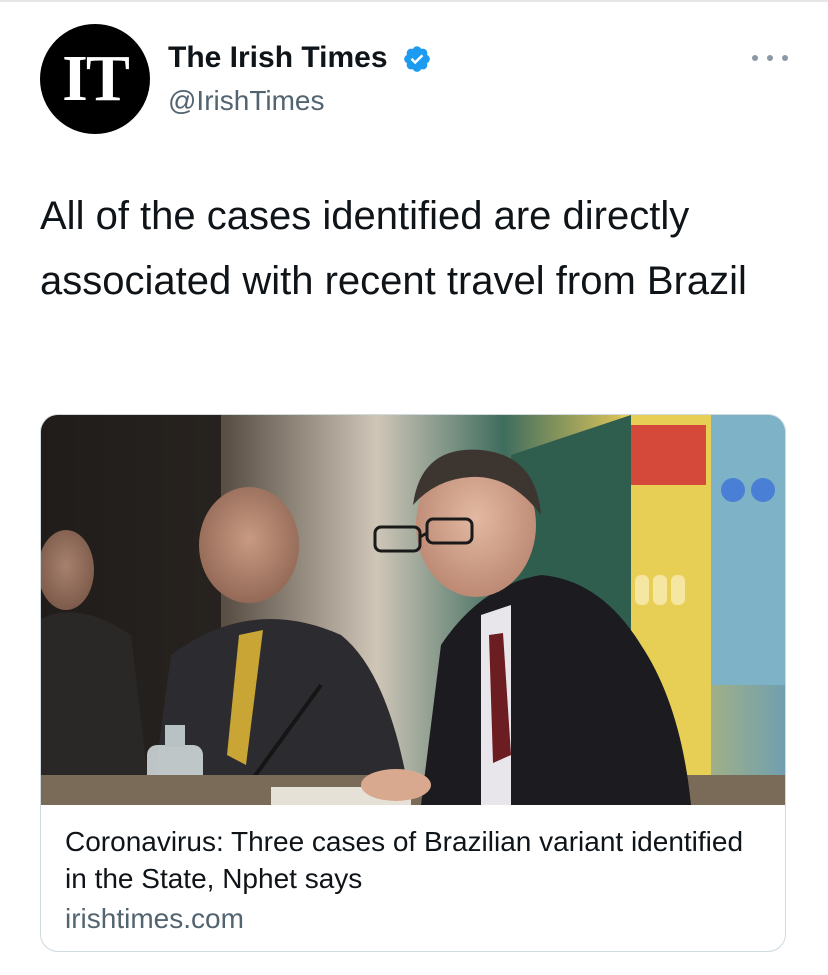 The width and height of the screenshot is (828, 975). Describe the element at coordinates (246, 101) in the screenshot. I see `account-handle: @IrishTimes` at that location.